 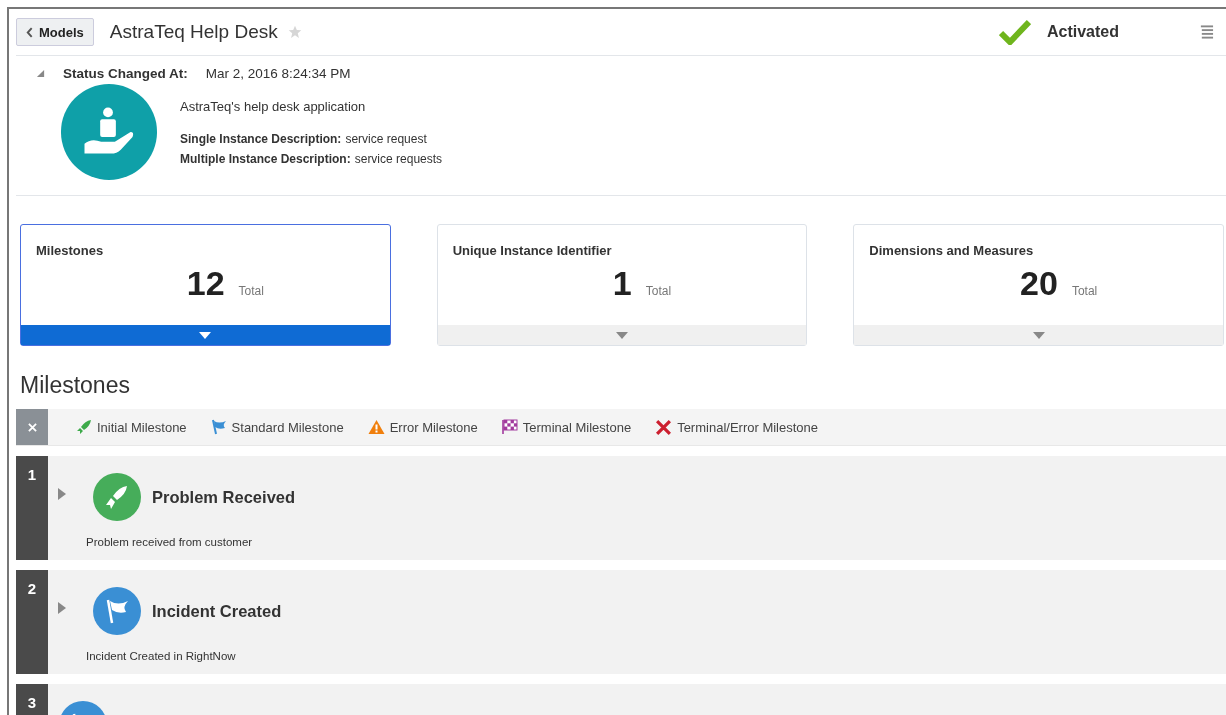 I want to click on status-text: Activated, so click(x=1082, y=32).